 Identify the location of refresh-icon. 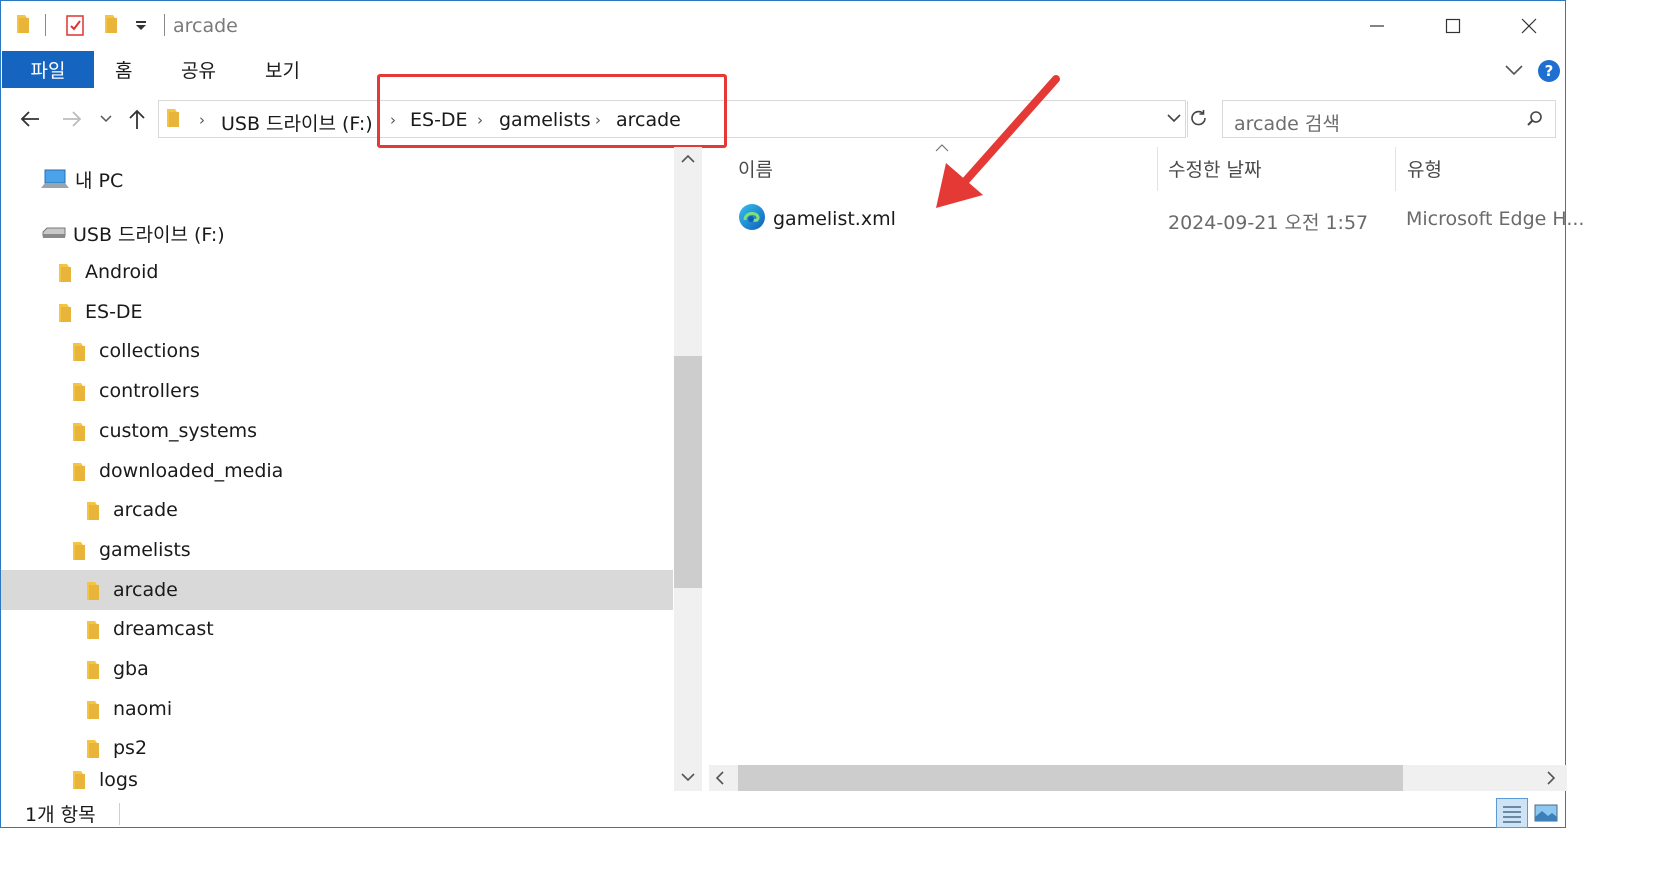
(1199, 119).